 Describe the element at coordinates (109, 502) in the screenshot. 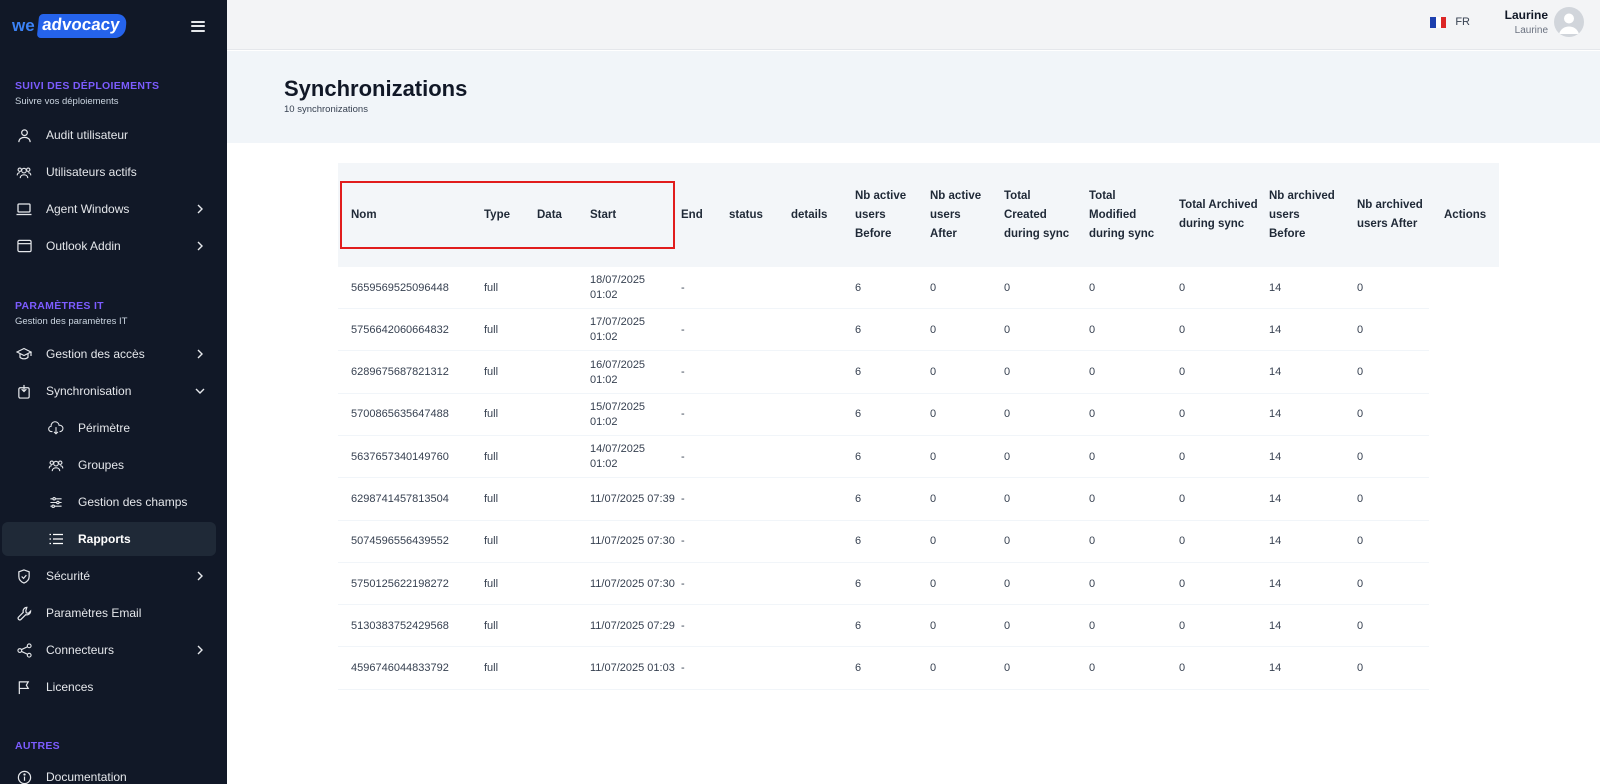

I see `sidebar-item-gestion-champs: Gestion des champs` at that location.